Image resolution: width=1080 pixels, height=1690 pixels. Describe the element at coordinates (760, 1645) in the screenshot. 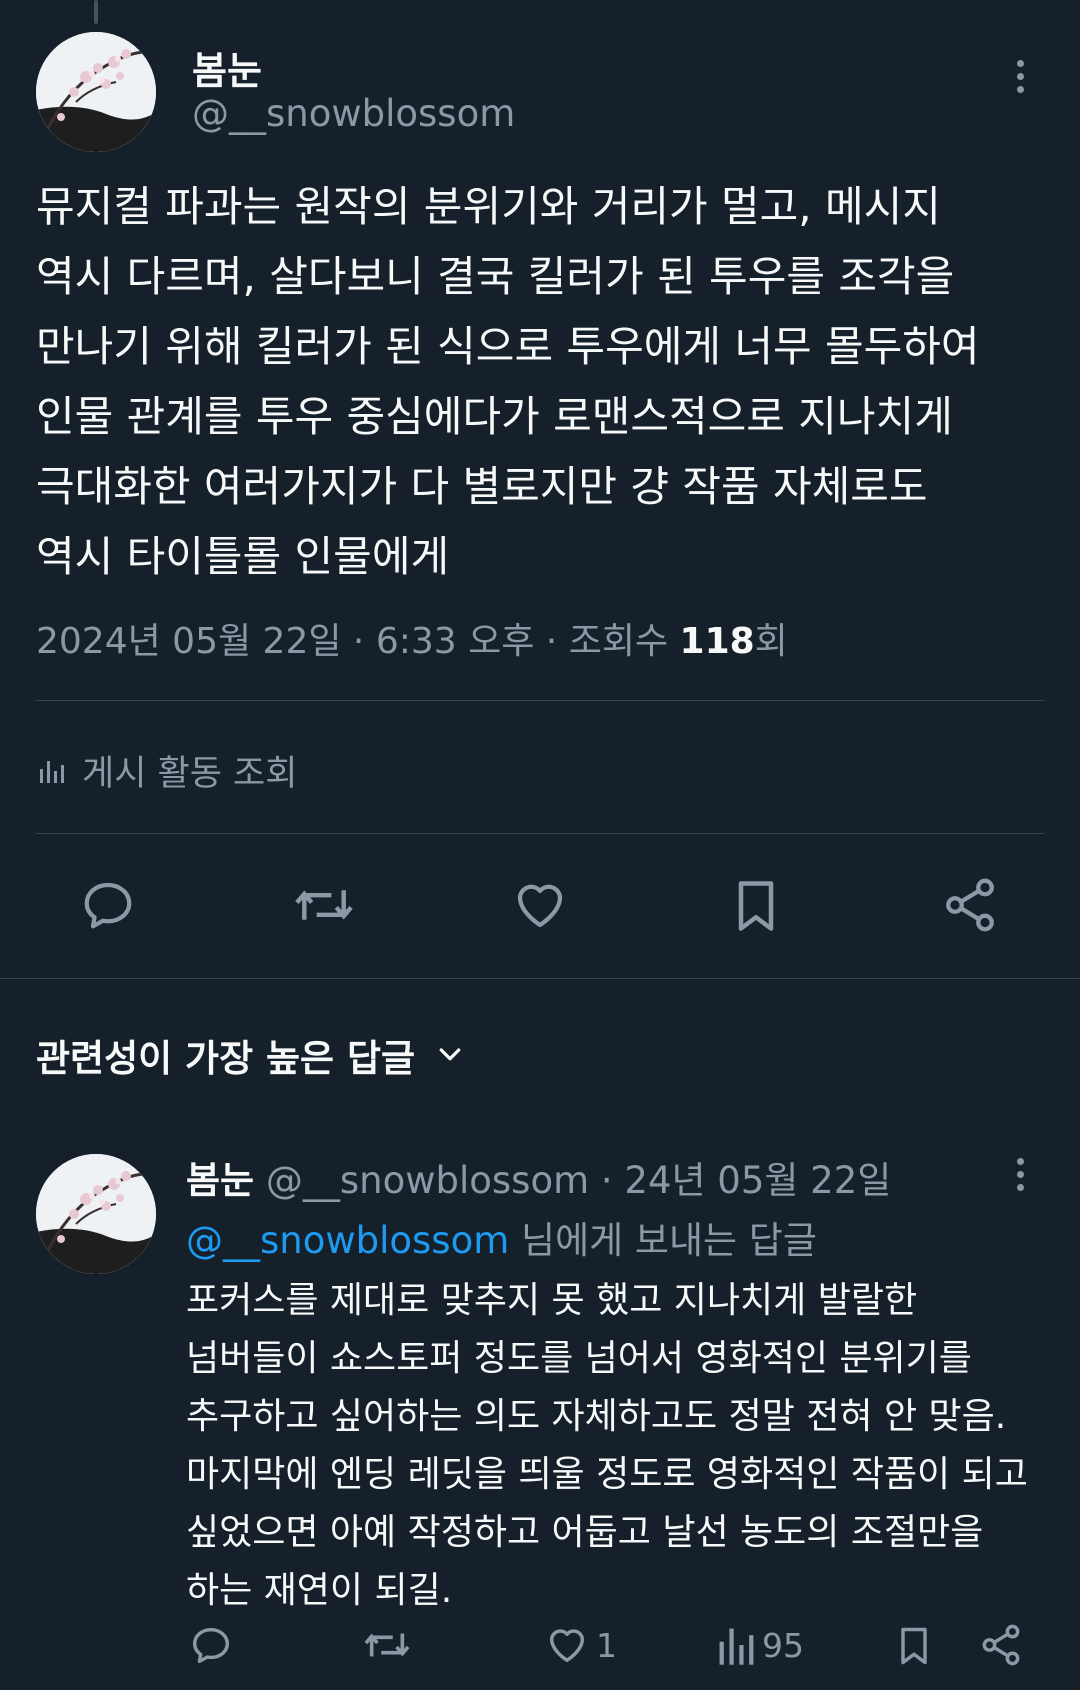

I see `reply-views-button: 95` at that location.